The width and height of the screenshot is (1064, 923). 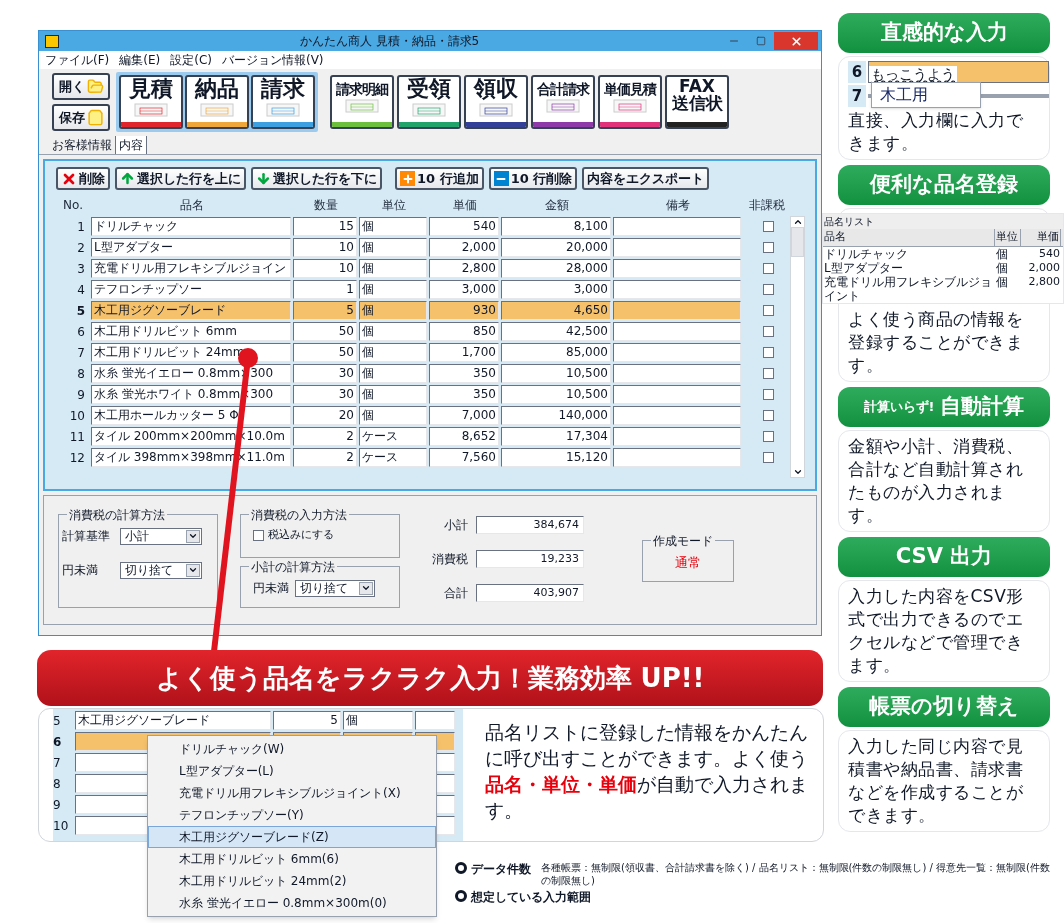 I want to click on total-label: 合計, so click(x=455, y=593).